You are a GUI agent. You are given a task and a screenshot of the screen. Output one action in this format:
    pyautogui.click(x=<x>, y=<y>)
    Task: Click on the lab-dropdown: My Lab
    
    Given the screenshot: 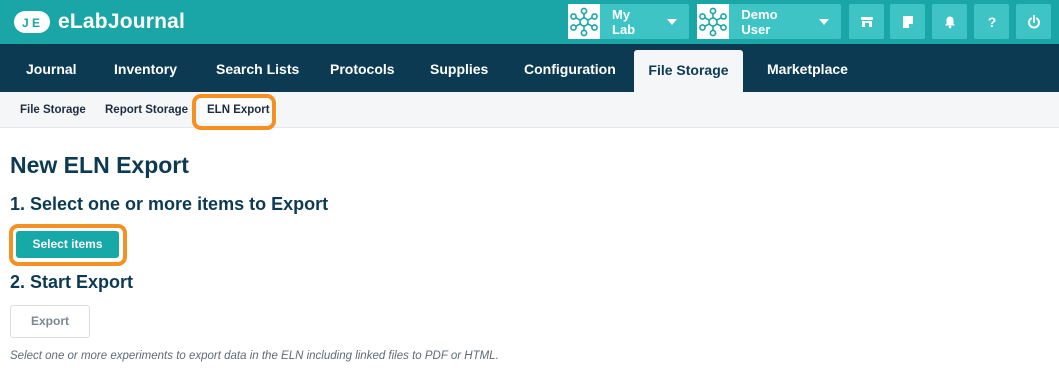 What is the action you would take?
    pyautogui.click(x=628, y=21)
    